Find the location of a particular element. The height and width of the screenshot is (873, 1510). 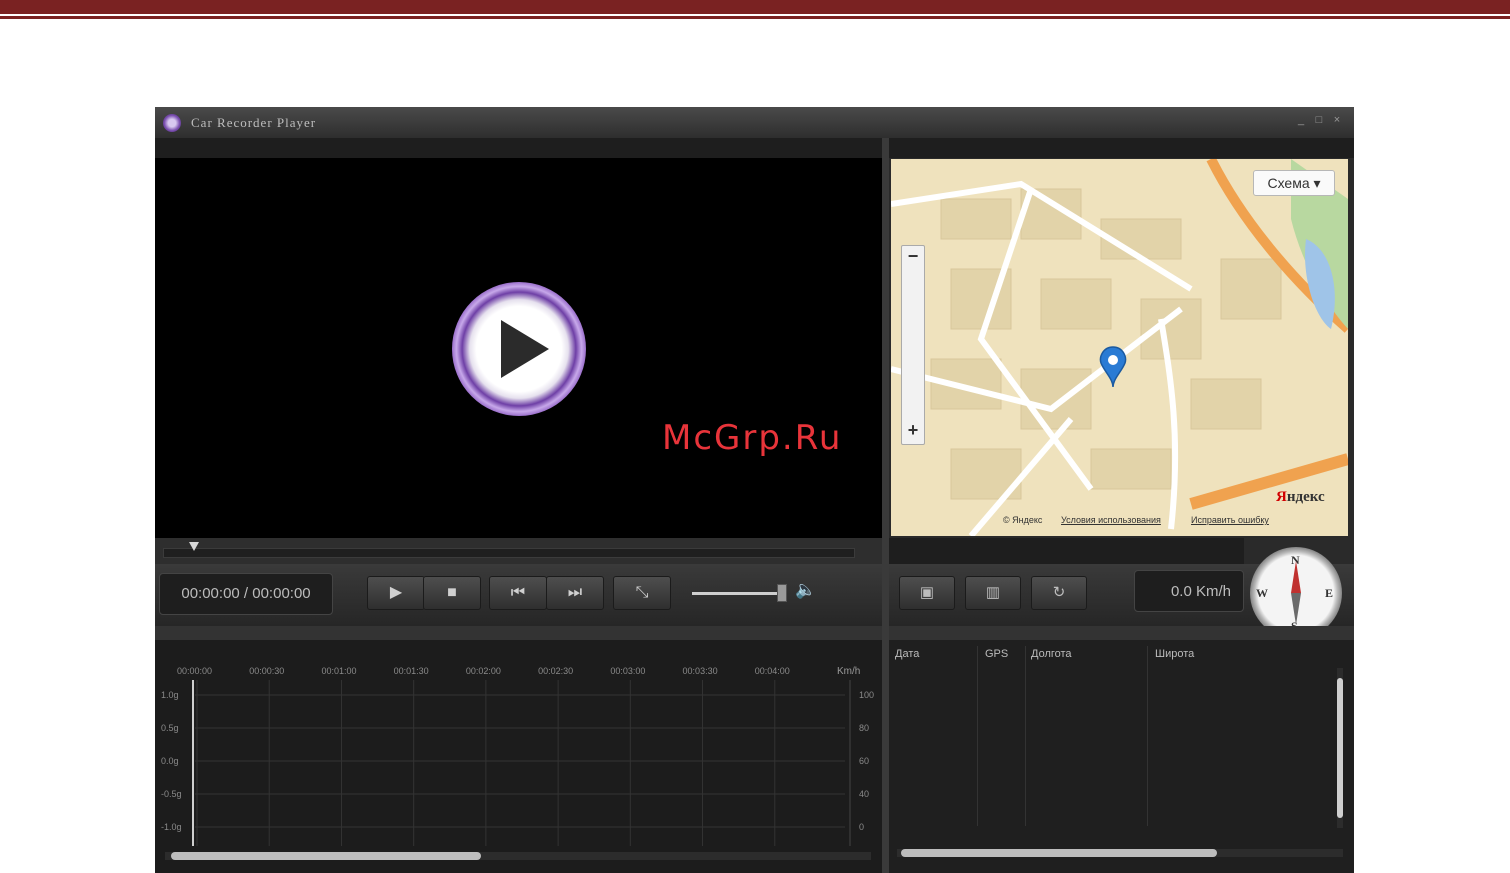

chart-time-tick: 00:00:30 is located at coordinates (266, 671).